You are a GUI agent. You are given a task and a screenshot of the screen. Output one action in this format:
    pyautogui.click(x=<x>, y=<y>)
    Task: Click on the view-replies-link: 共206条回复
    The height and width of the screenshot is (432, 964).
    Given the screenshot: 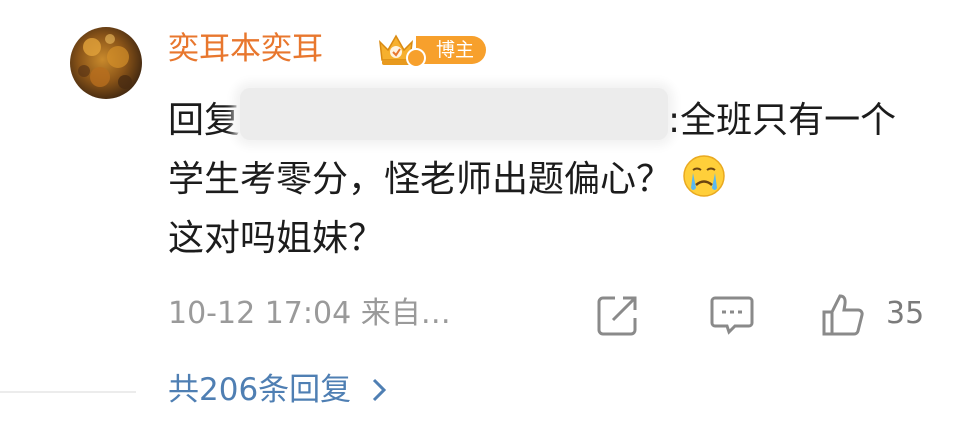 What is the action you would take?
    pyautogui.click(x=278, y=390)
    